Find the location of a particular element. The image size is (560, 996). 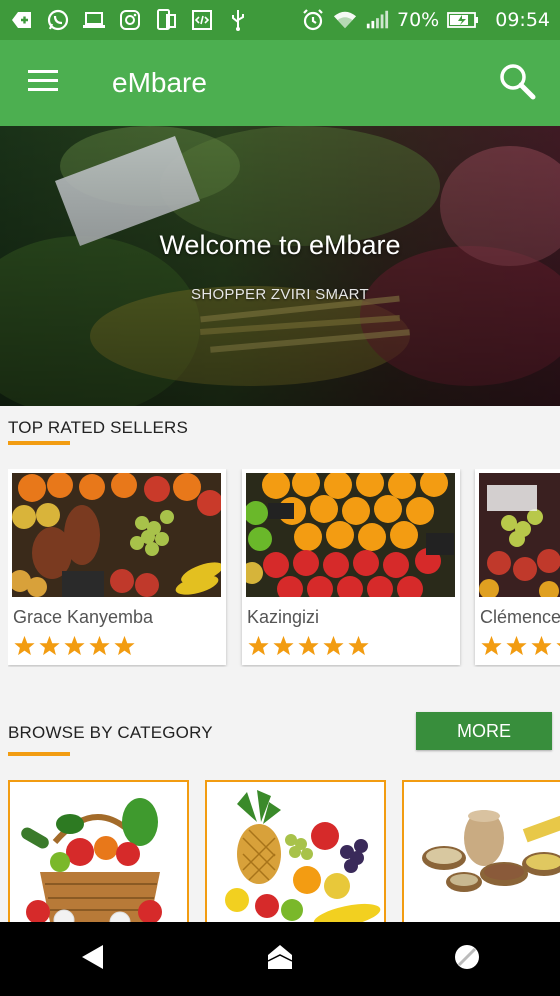

seller-card: Clémence is located at coordinates (517, 567).